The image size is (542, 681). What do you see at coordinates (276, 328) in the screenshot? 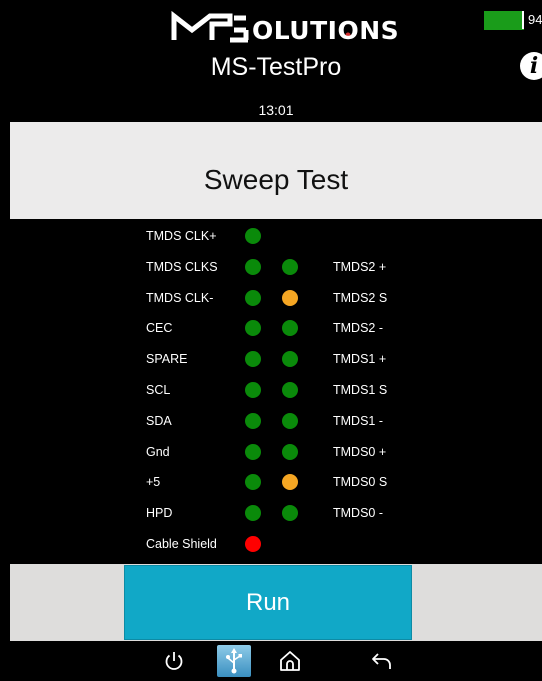
I see `pin-row: CEC TMDS2 -` at bounding box center [276, 328].